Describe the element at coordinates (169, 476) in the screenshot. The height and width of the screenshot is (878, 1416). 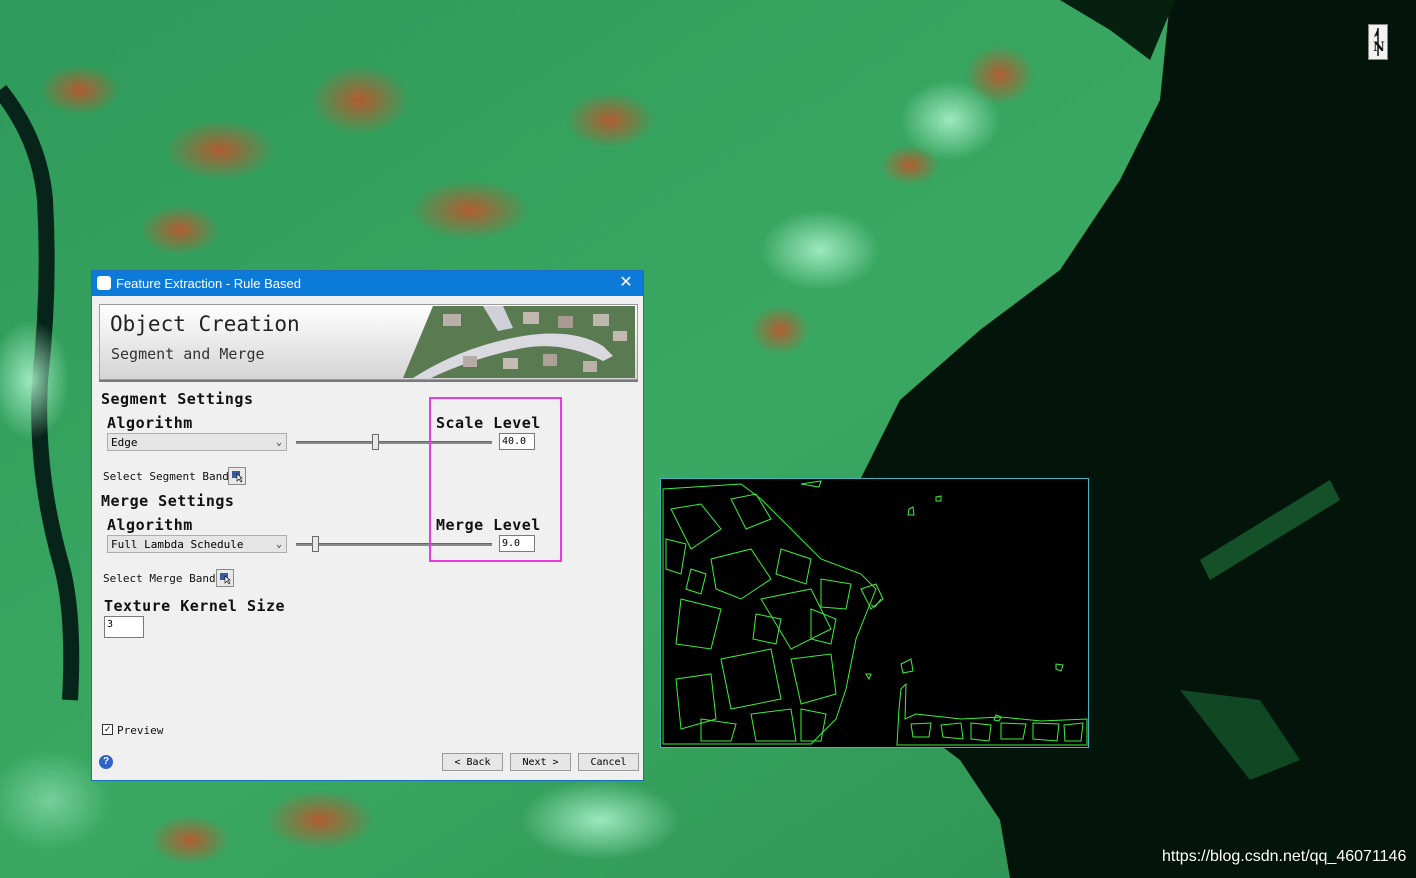
I see `select-segment-bands-label: Select Segment Bands` at that location.